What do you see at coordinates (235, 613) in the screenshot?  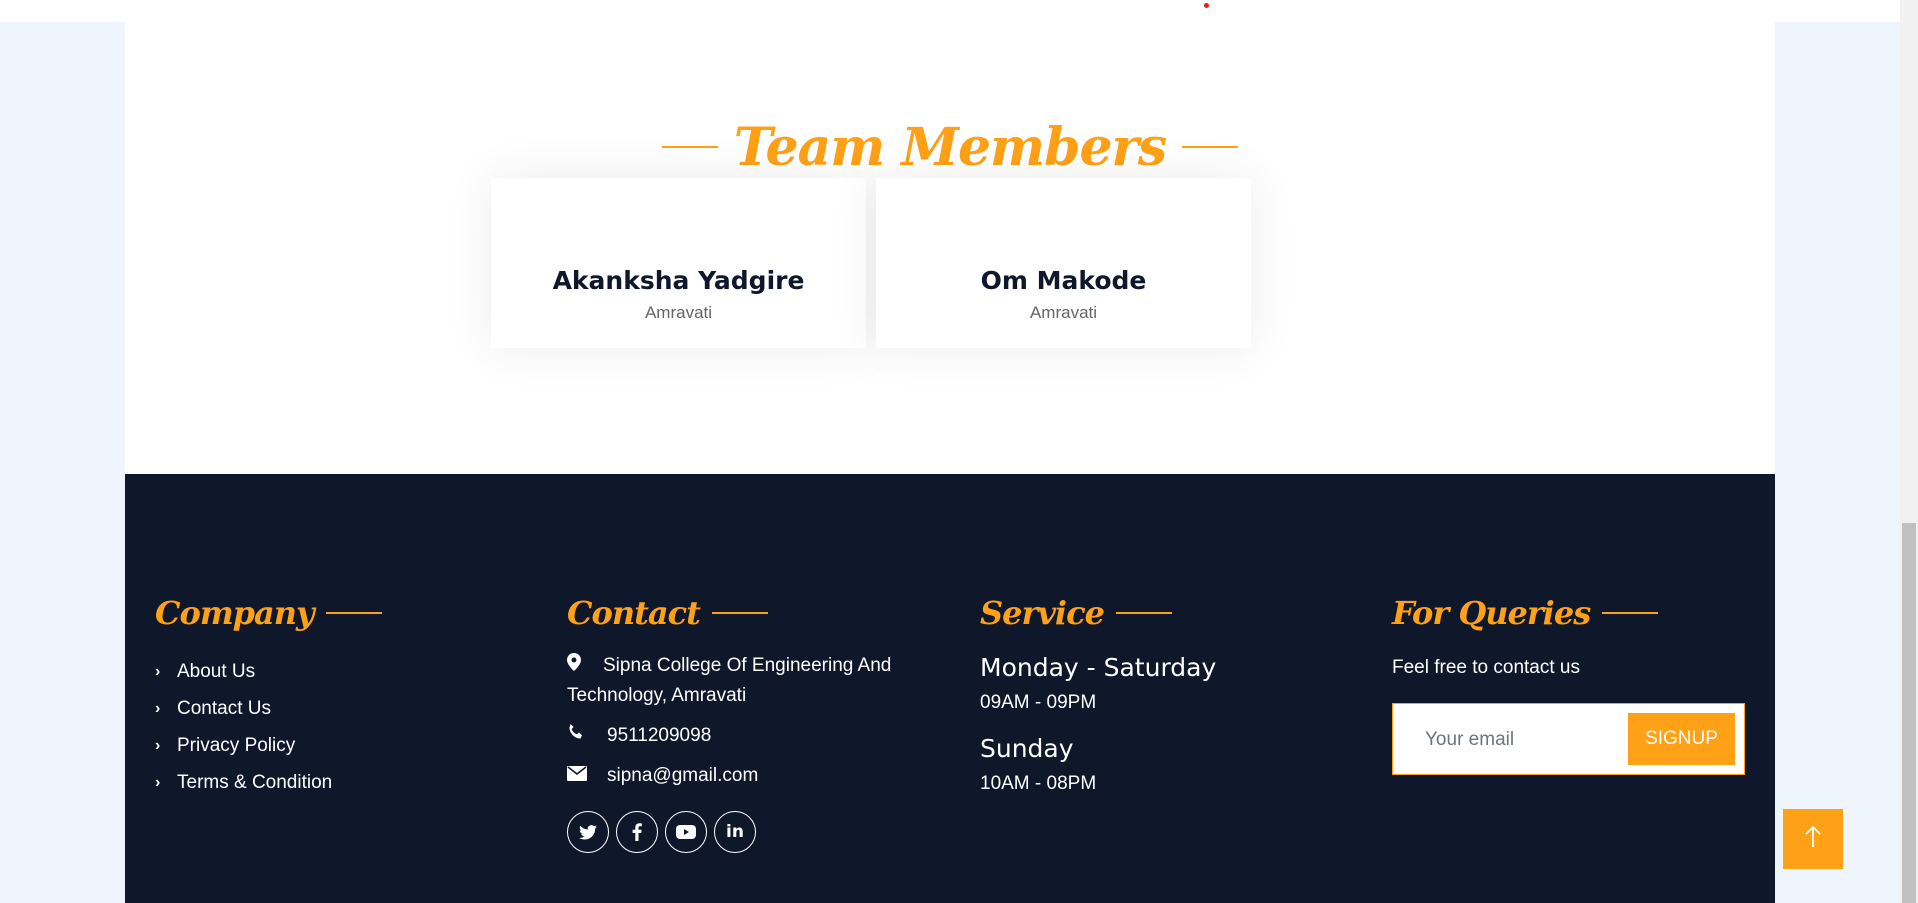 I see `company-heading-text: Company` at bounding box center [235, 613].